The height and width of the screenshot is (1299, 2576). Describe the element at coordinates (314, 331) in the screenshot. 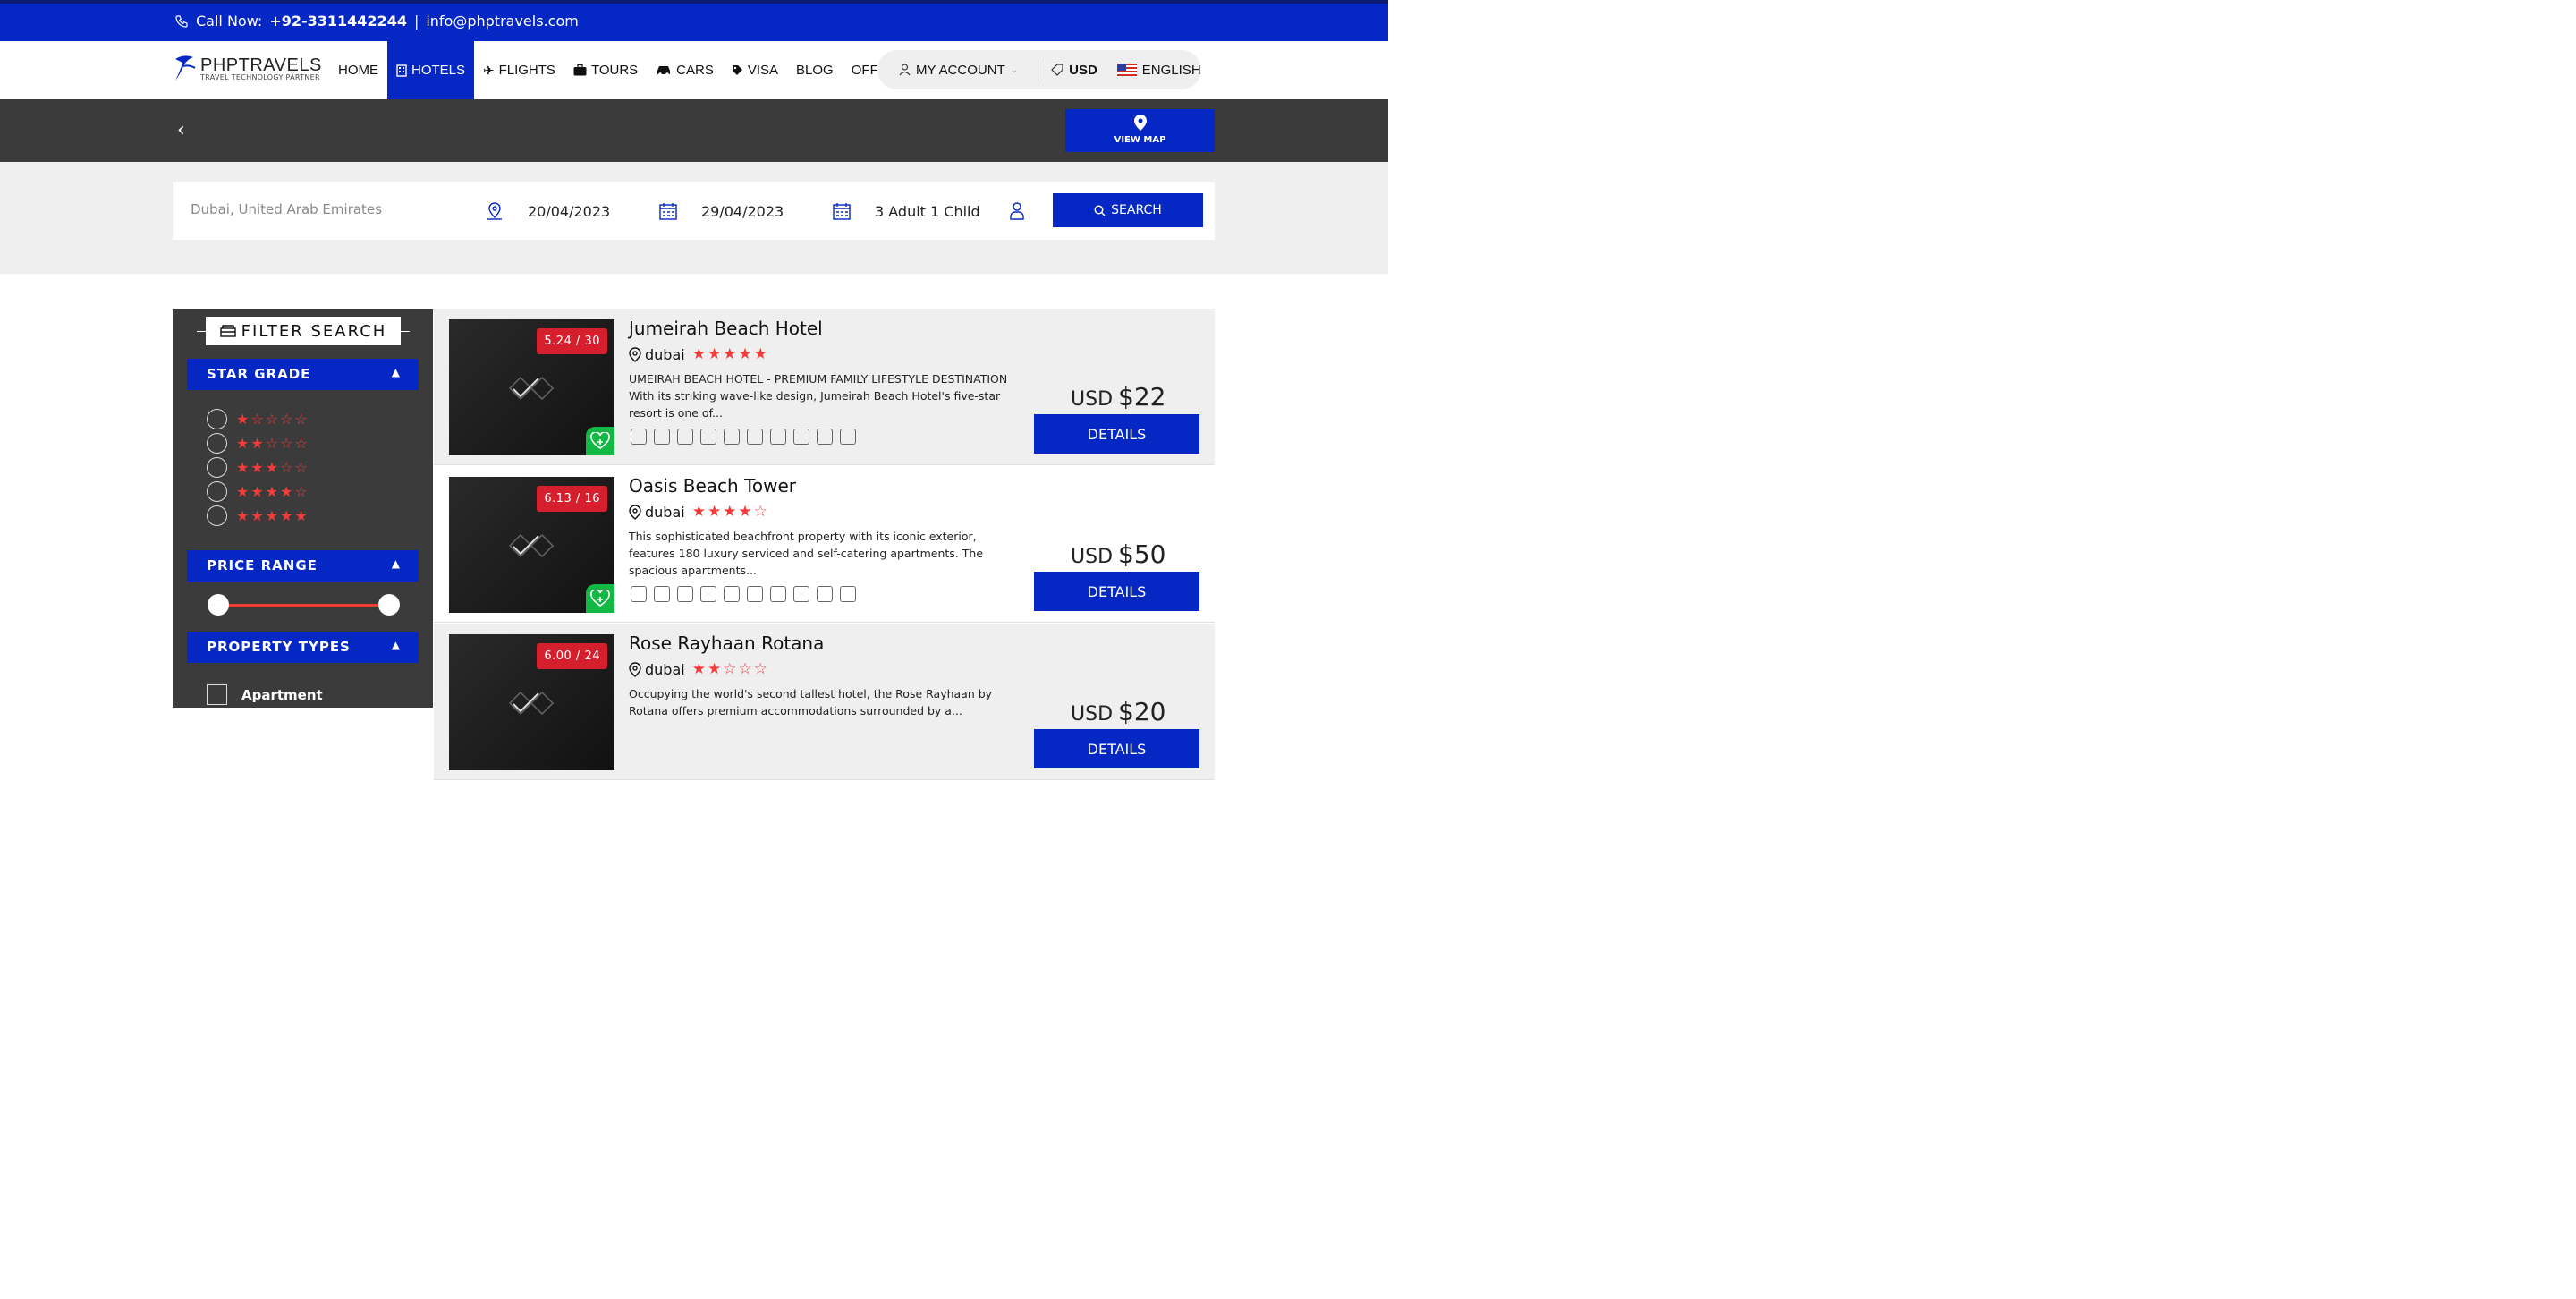

I see `filter-title-label: FILTER SEARCH` at that location.